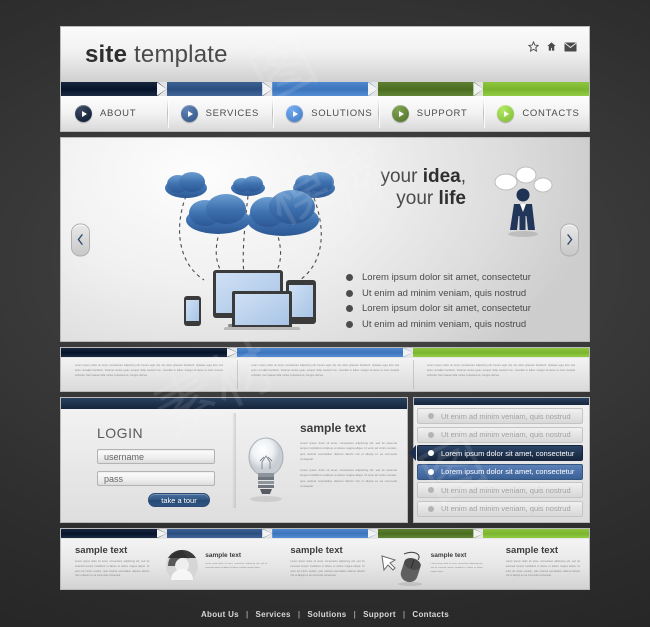 The image size is (650, 627). I want to click on bottom-col4-title: sample text, so click(448, 555).